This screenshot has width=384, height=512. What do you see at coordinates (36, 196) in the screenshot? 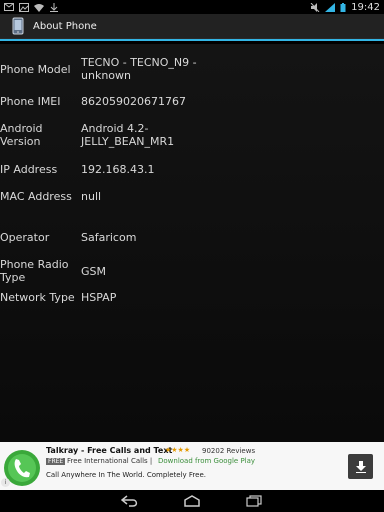
I see `row-label: MAC Address` at bounding box center [36, 196].